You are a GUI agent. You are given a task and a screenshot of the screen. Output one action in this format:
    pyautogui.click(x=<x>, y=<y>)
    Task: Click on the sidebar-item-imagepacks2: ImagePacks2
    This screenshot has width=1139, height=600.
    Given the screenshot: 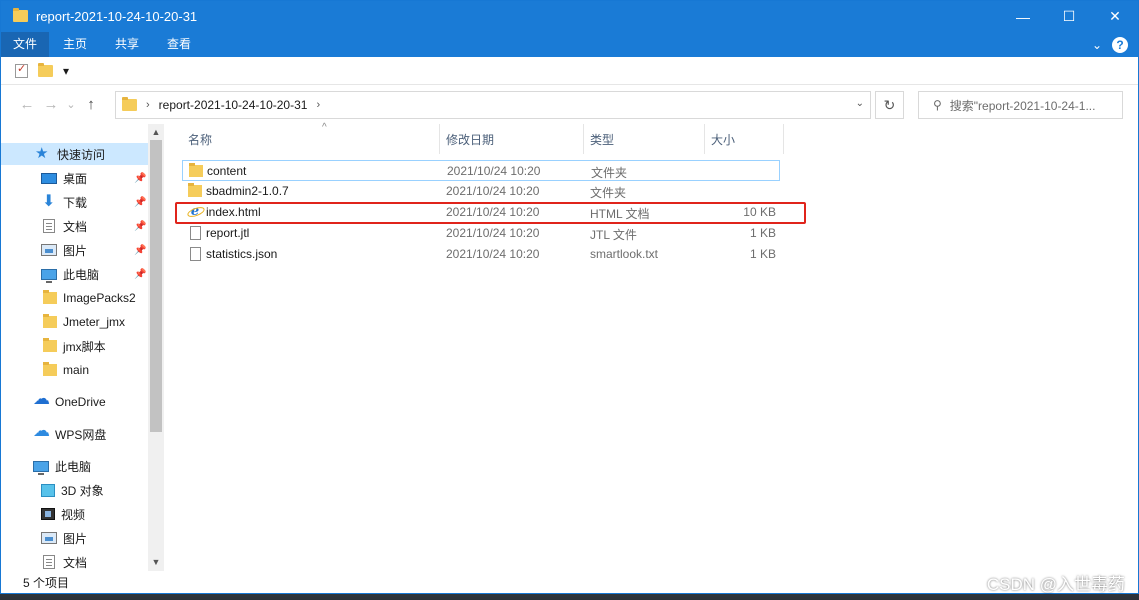 What is the action you would take?
    pyautogui.click(x=68, y=298)
    